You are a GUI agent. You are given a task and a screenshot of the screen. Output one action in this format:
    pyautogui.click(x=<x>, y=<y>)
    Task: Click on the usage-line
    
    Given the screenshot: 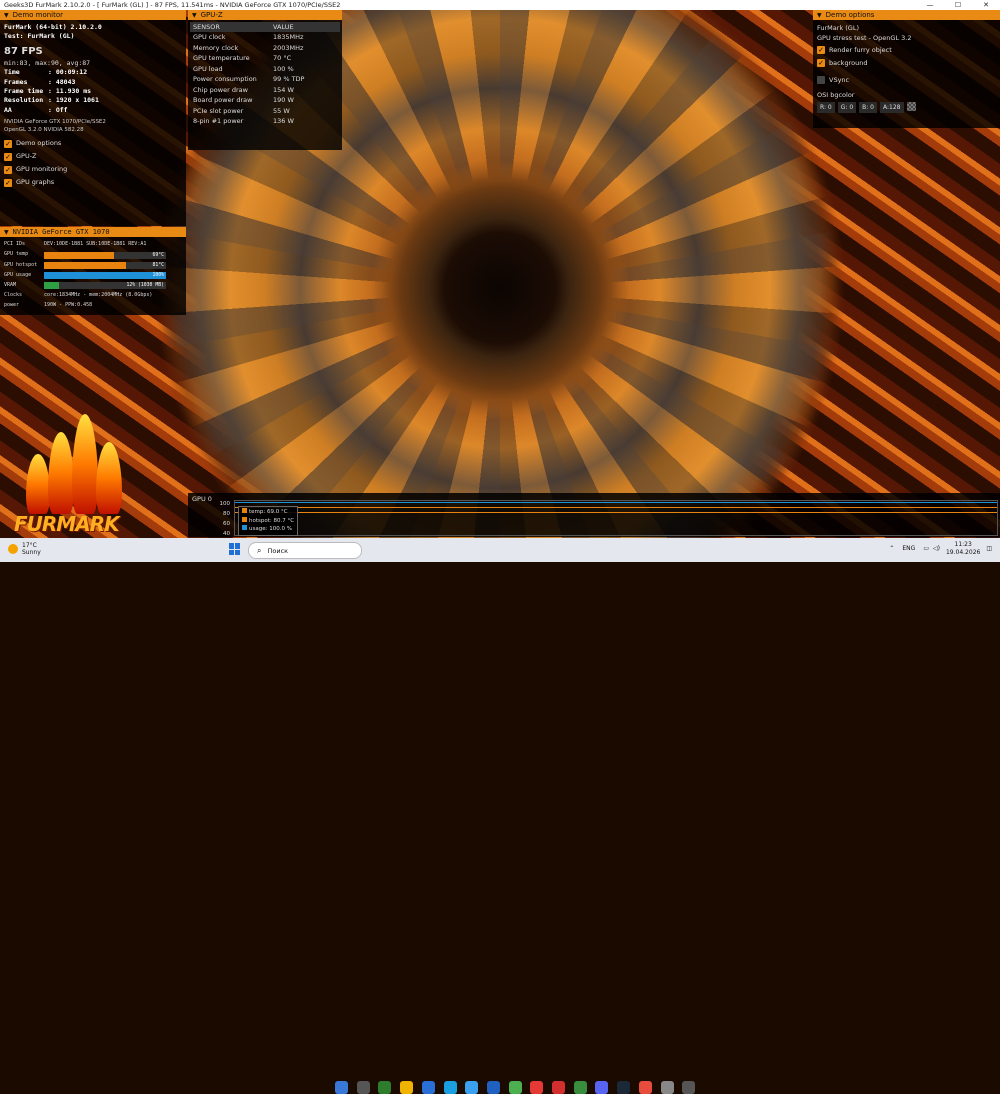 What is the action you would take?
    pyautogui.click(x=616, y=502)
    